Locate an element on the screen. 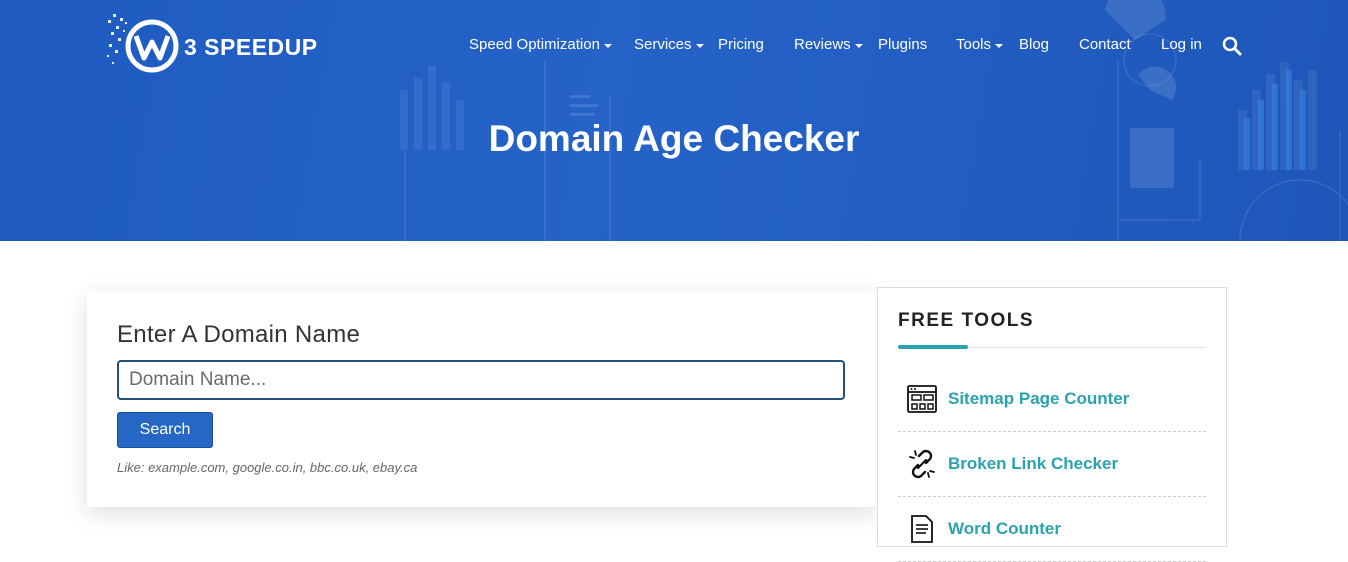 The width and height of the screenshot is (1348, 562). nav-blog: Blog is located at coordinates (1034, 44).